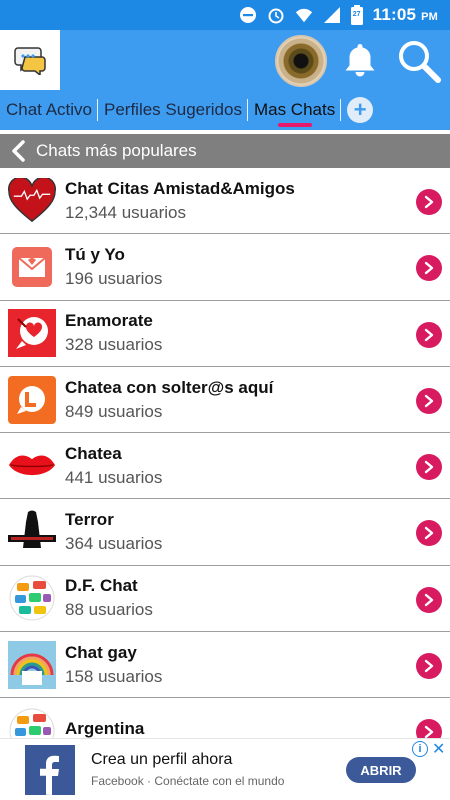 The image size is (450, 800). What do you see at coordinates (294, 125) in the screenshot?
I see `active-tab-indicator` at bounding box center [294, 125].